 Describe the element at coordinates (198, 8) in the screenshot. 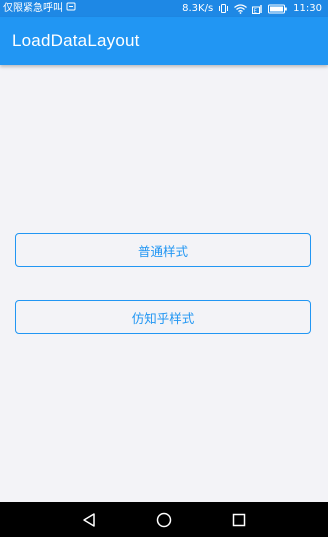

I see `network-speed: 8.3K/s` at that location.